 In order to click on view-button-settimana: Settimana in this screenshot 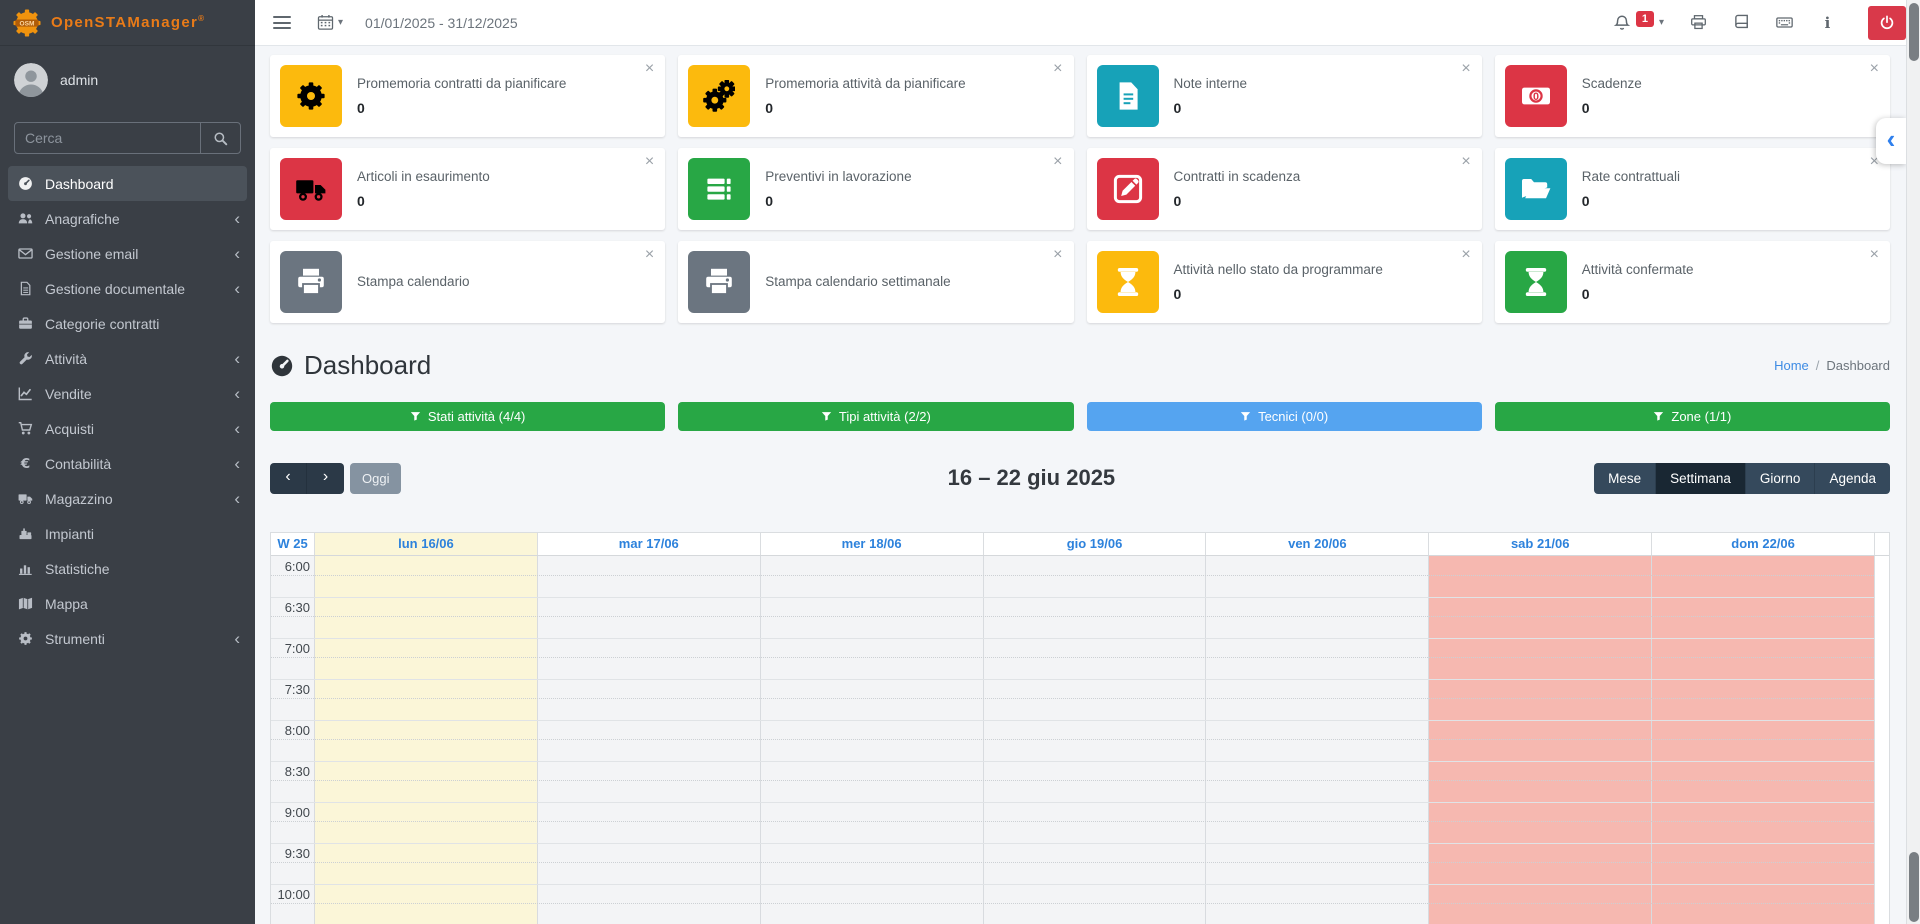, I will do `click(1700, 478)`.